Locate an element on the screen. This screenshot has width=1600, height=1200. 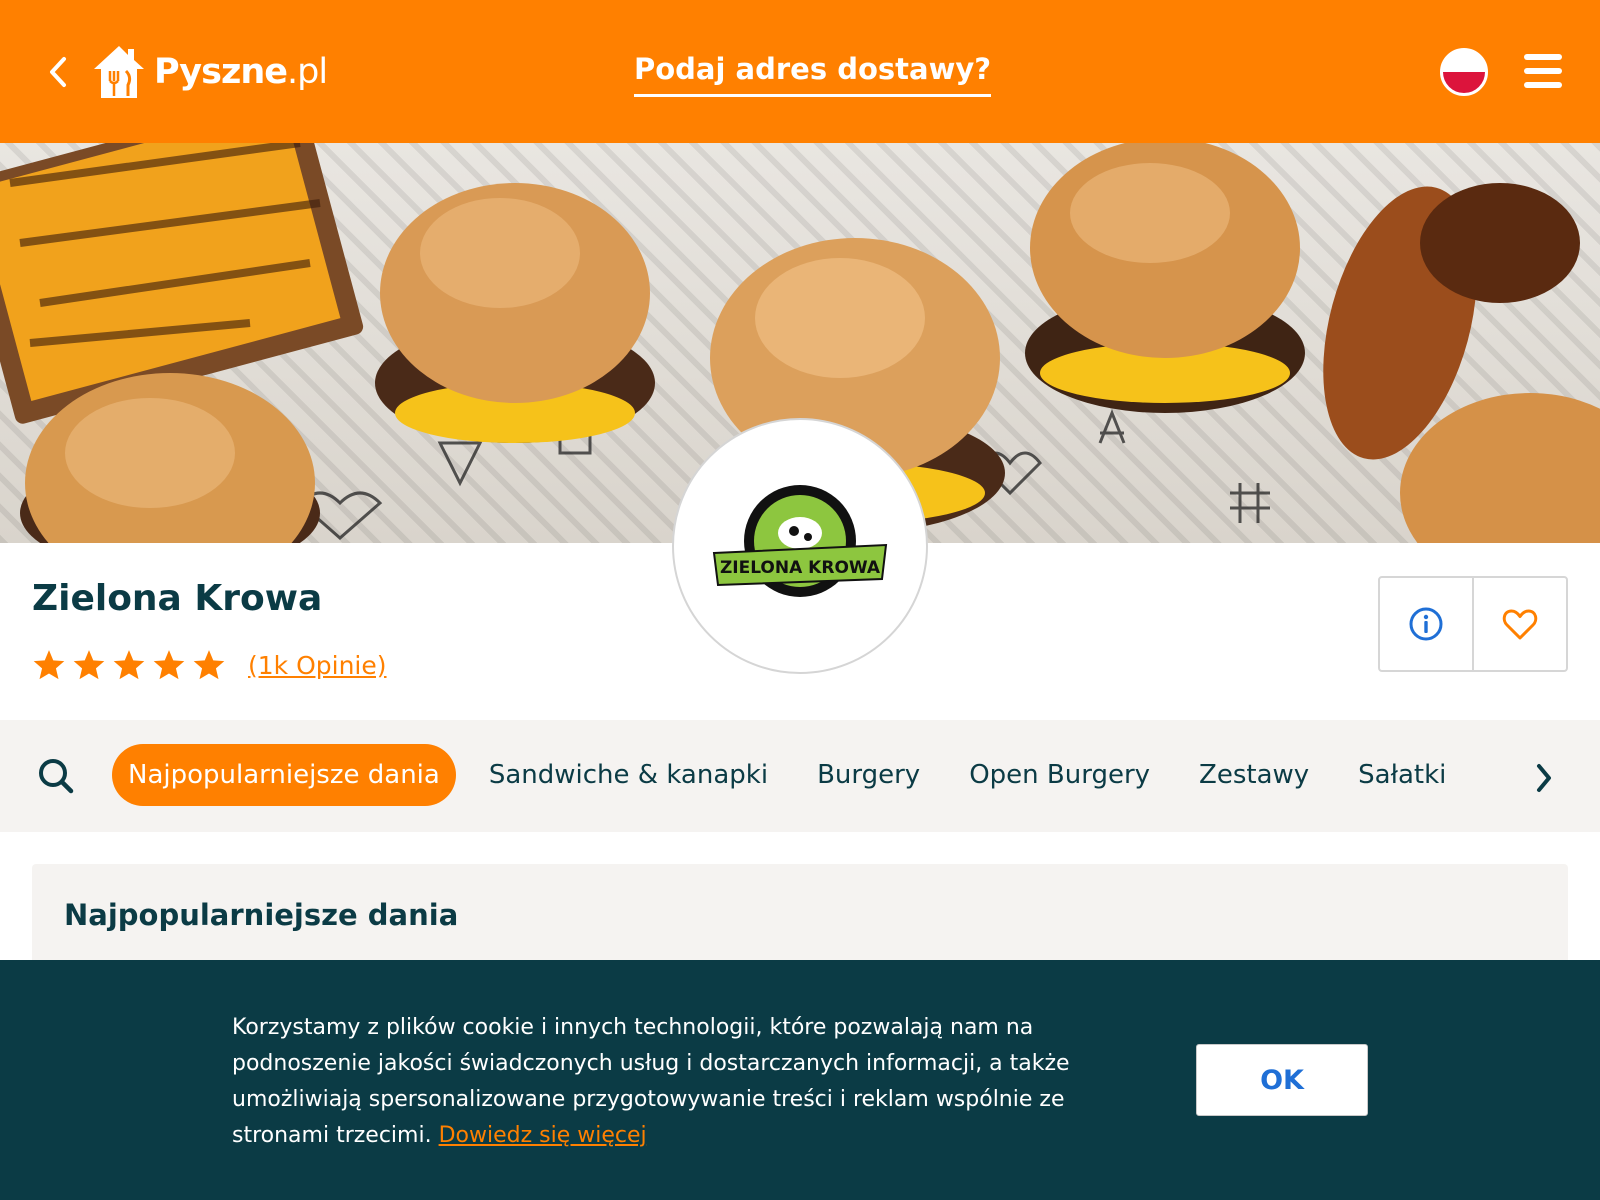
chevron-right-icon is located at coordinates (1544, 778).